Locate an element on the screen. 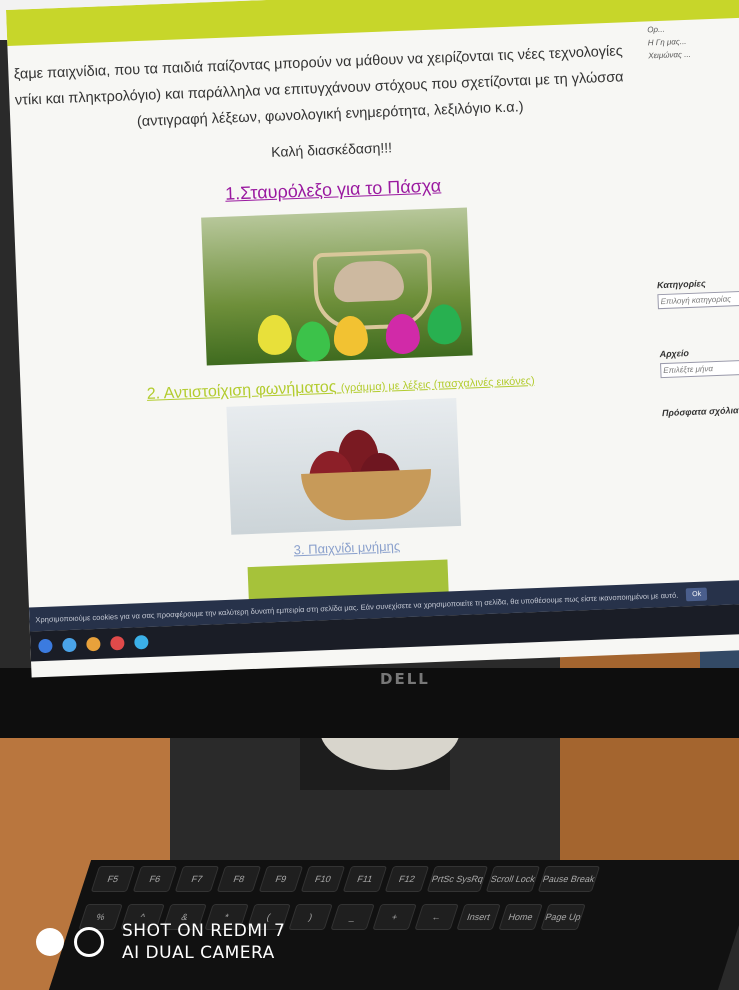 Image resolution: width=739 pixels, height=990 pixels. camera-watermark: SHOT ON REDMI 7 AI DUAL CAMERA is located at coordinates (160, 942).